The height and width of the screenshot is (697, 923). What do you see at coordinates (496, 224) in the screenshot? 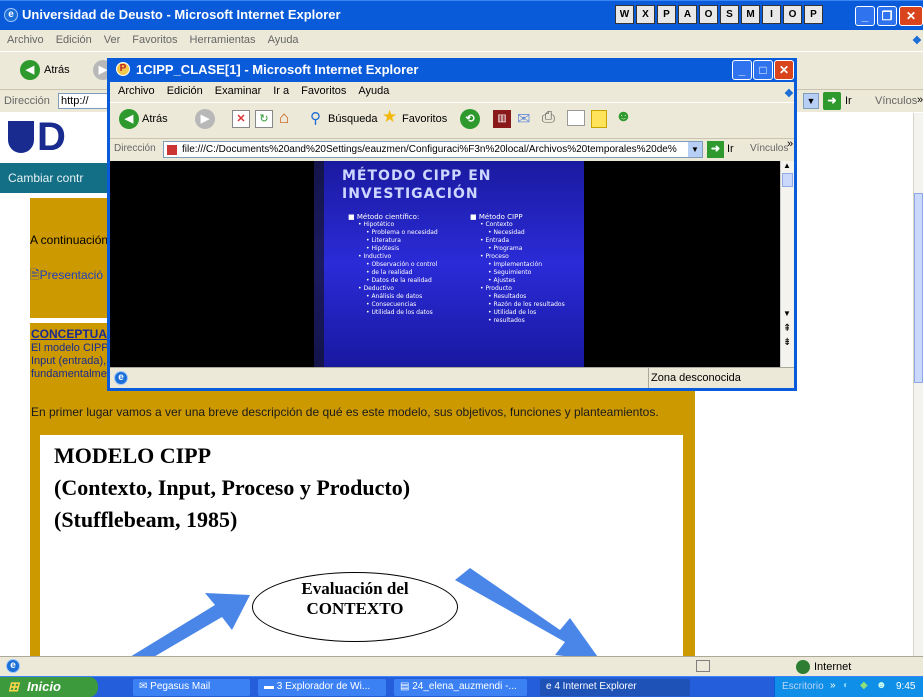
I see `slide-right-item: • Contexto` at bounding box center [496, 224].